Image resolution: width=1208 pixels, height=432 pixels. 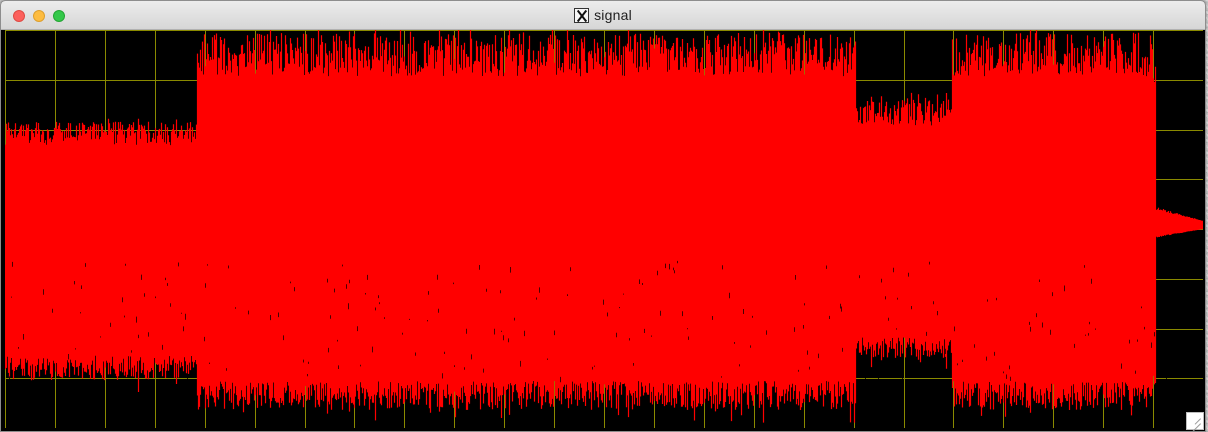 I want to click on window-title: signal, so click(x=613, y=15).